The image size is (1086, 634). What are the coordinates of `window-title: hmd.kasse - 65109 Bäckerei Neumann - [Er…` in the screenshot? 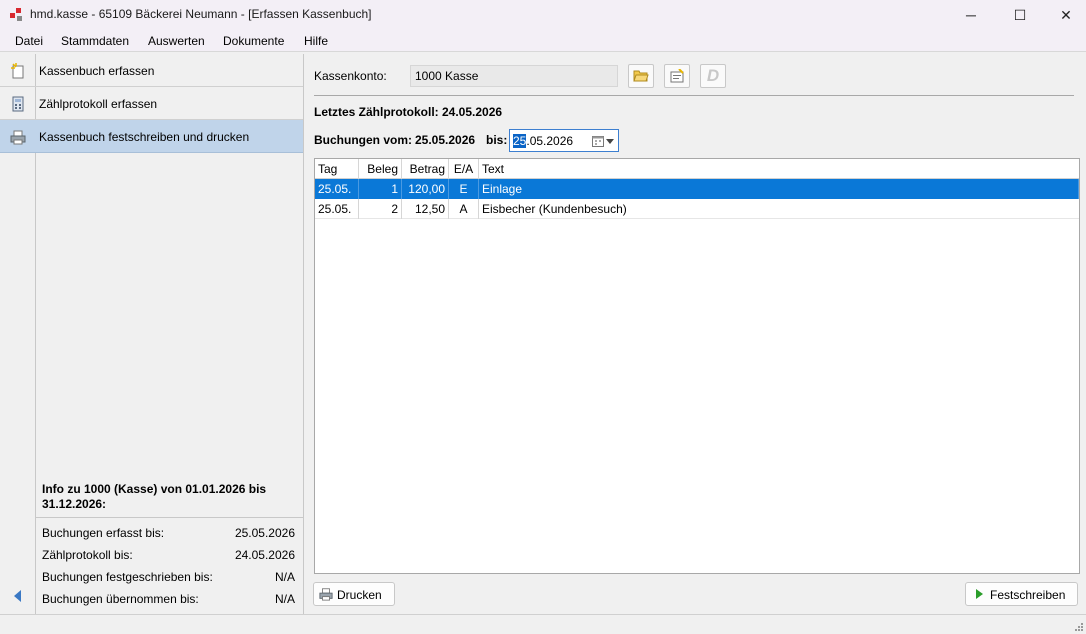 It's located at (201, 14).